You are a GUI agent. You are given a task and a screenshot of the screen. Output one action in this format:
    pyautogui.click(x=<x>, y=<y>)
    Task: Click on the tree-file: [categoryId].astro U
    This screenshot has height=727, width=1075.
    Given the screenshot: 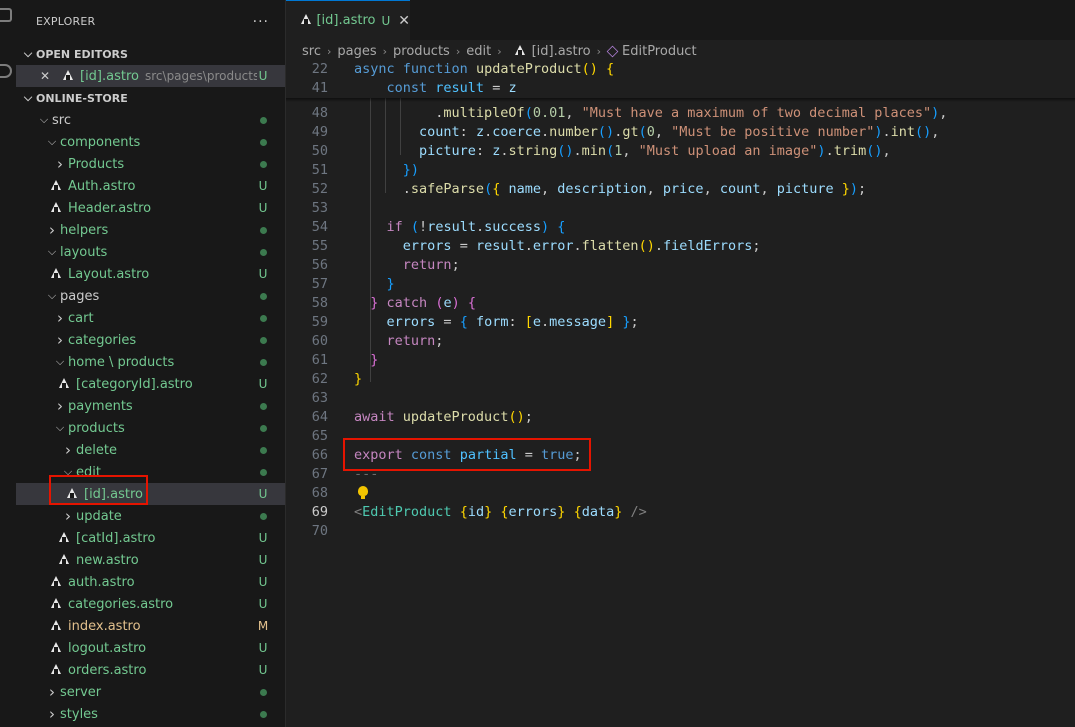 What is the action you would take?
    pyautogui.click(x=150, y=384)
    